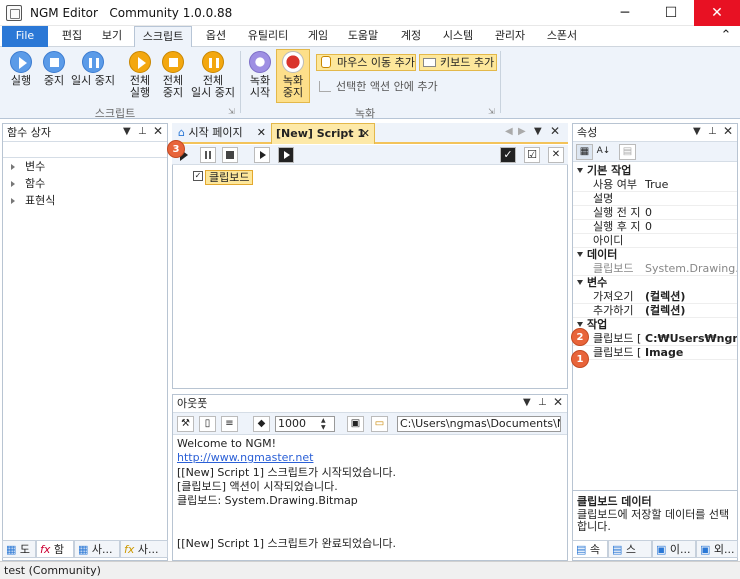 This screenshot has width=740, height=579. Describe the element at coordinates (479, 424) in the screenshot. I see `log-path-input: C:\Users\ngmas\Documents\NGM5\` at that location.